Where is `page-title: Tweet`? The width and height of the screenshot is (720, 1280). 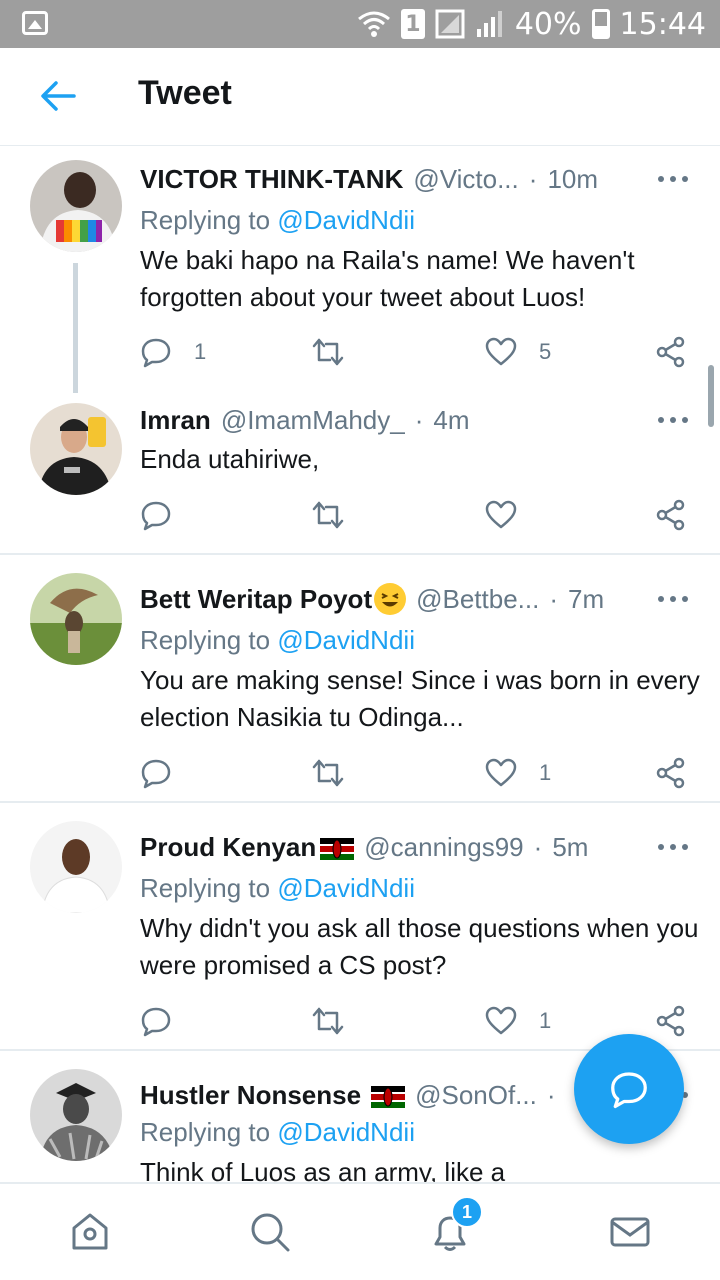
page-title: Tweet is located at coordinates (185, 93).